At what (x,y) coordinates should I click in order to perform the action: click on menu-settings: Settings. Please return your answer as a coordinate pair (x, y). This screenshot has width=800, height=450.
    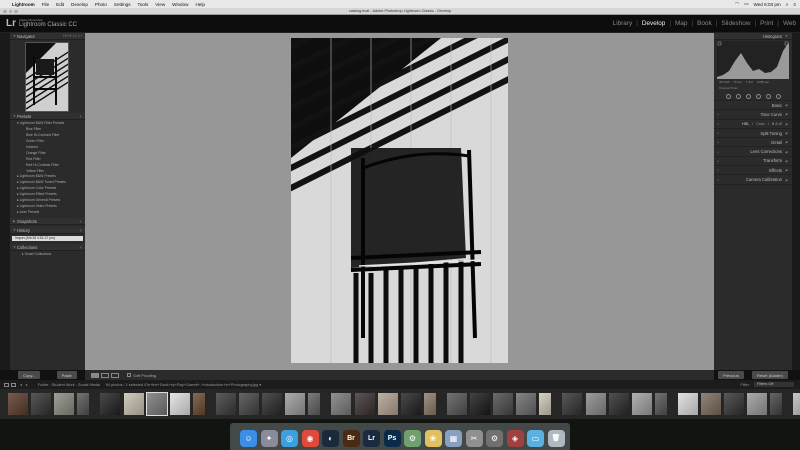
    Looking at the image, I should click on (122, 4).